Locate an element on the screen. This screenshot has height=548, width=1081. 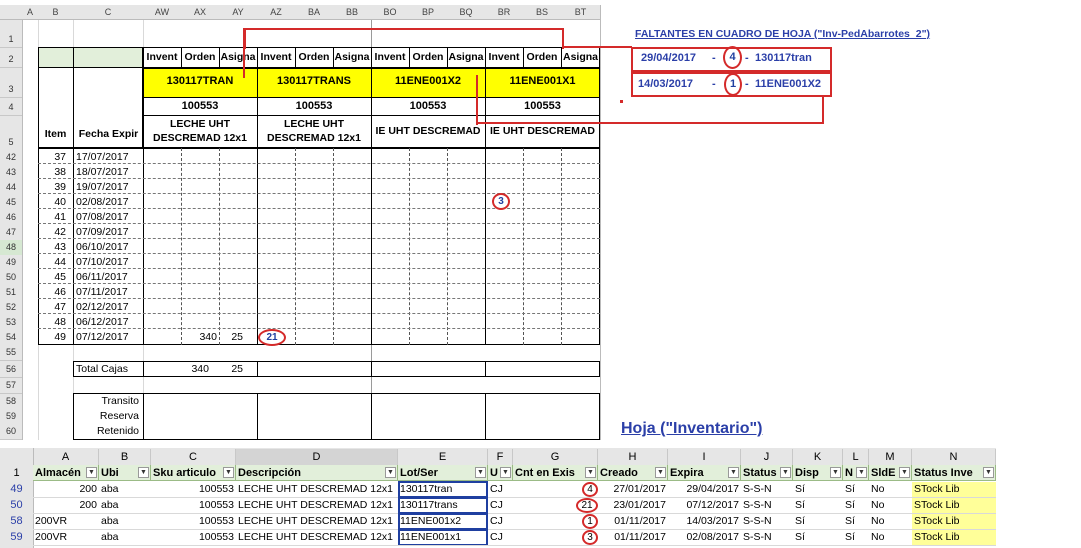
fecha-expira: 19/07/2017 is located at coordinates (109, 187).